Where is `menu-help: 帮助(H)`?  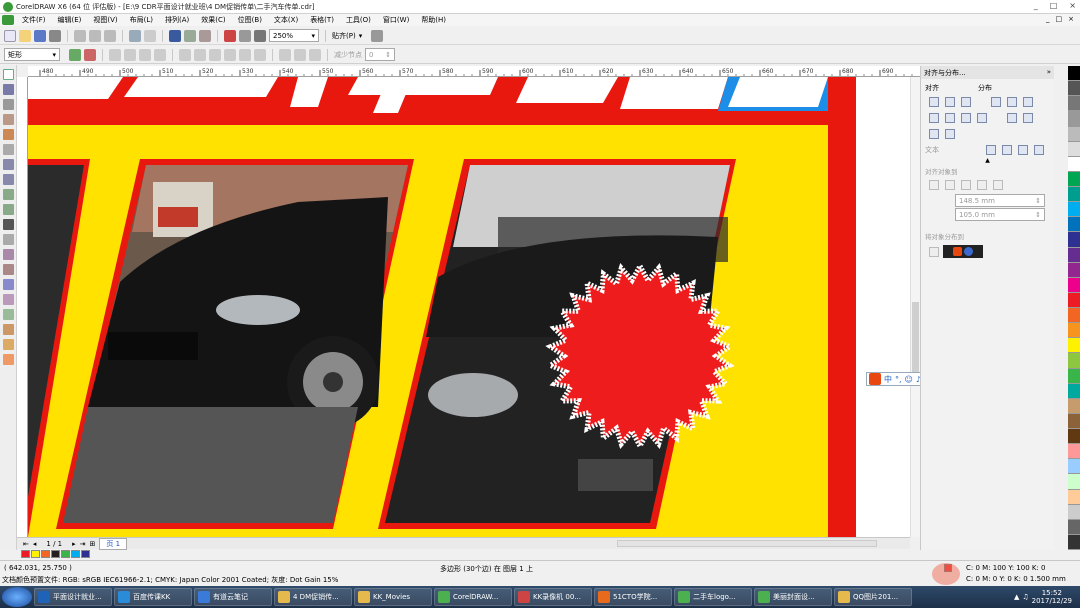 menu-help: 帮助(H) is located at coordinates (433, 20).